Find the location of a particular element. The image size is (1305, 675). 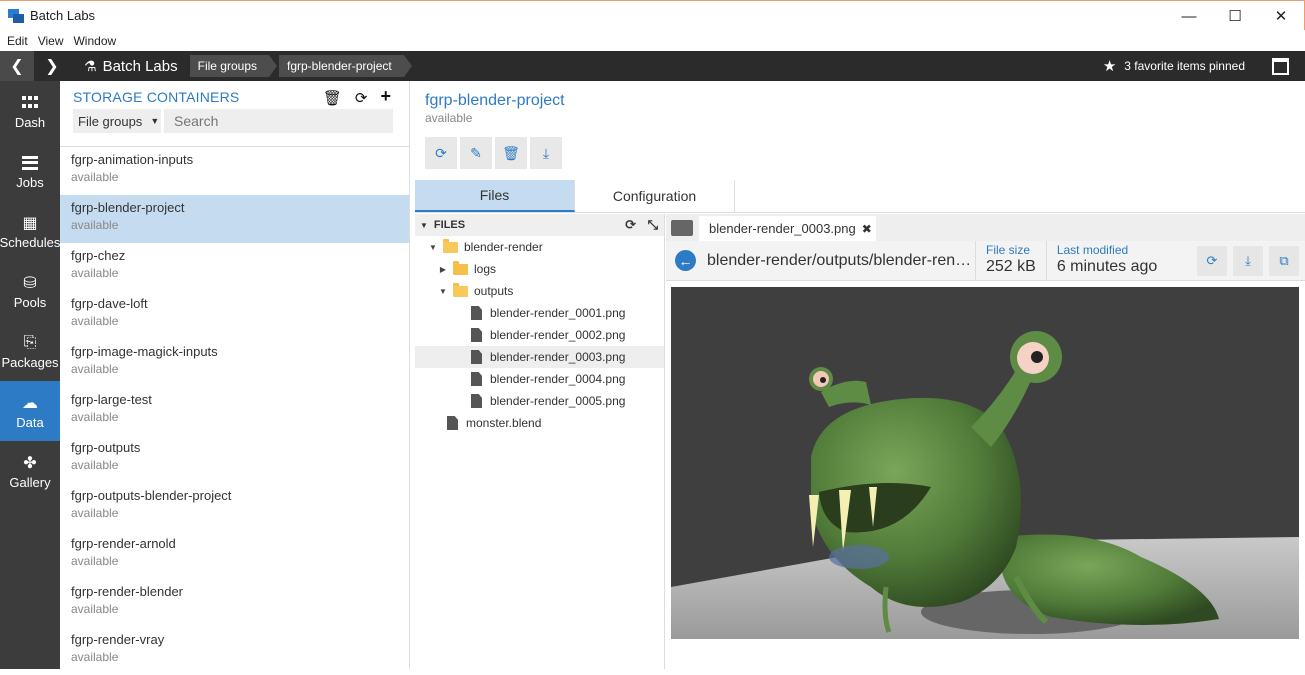

list-item: fgrp-animation-inputs available is located at coordinates (234, 171).